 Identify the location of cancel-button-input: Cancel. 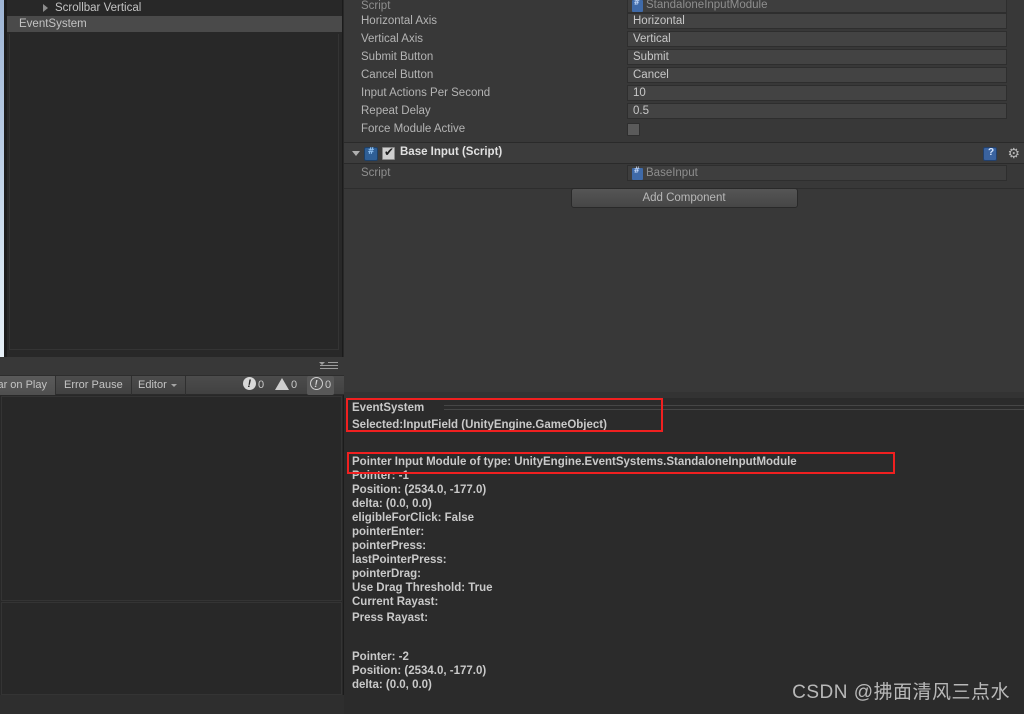
(817, 75).